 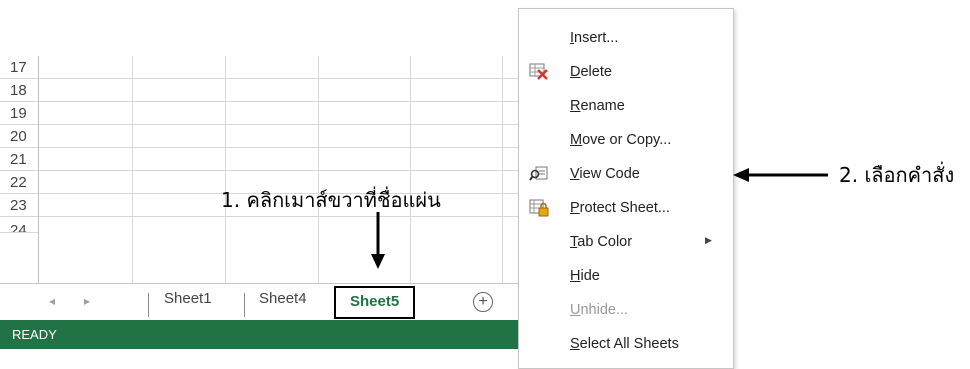 What do you see at coordinates (575, 344) in the screenshot?
I see `menu-accelerator: S` at bounding box center [575, 344].